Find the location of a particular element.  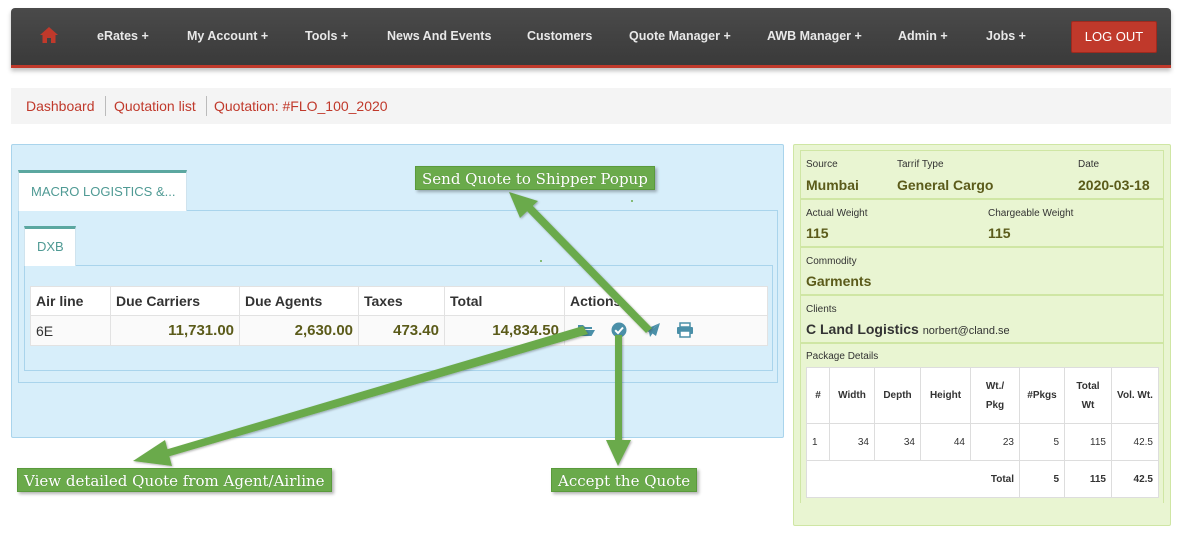

callout-accept-quote: Accept the Quote is located at coordinates (624, 480).